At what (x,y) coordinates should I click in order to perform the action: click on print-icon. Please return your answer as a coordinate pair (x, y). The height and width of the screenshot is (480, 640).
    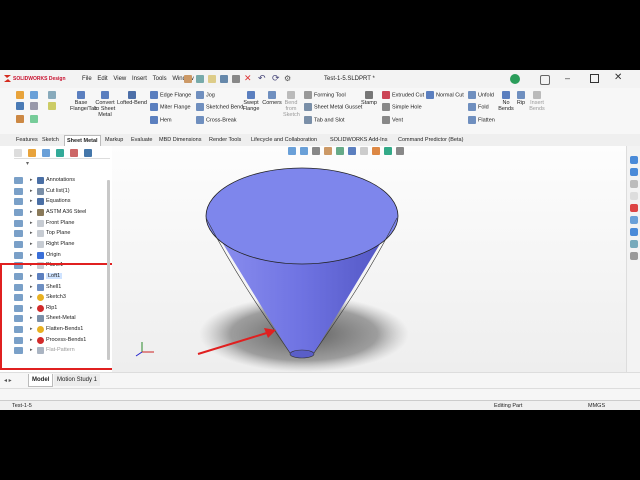
    Looking at the image, I should click on (236, 79).